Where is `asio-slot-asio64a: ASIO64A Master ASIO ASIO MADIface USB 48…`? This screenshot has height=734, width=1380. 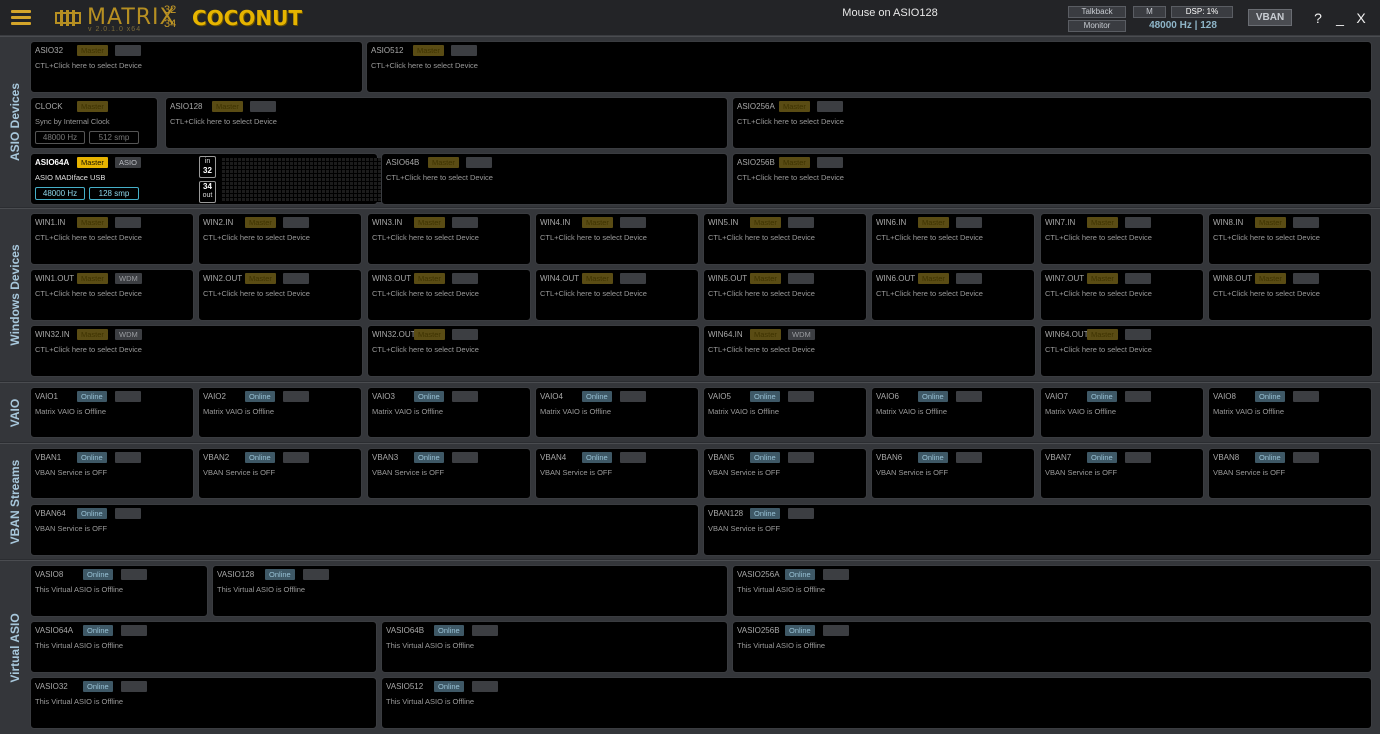 asio-slot-asio64a: ASIO64A Master ASIO ASIO MADIface USB 48… is located at coordinates (215, 179).